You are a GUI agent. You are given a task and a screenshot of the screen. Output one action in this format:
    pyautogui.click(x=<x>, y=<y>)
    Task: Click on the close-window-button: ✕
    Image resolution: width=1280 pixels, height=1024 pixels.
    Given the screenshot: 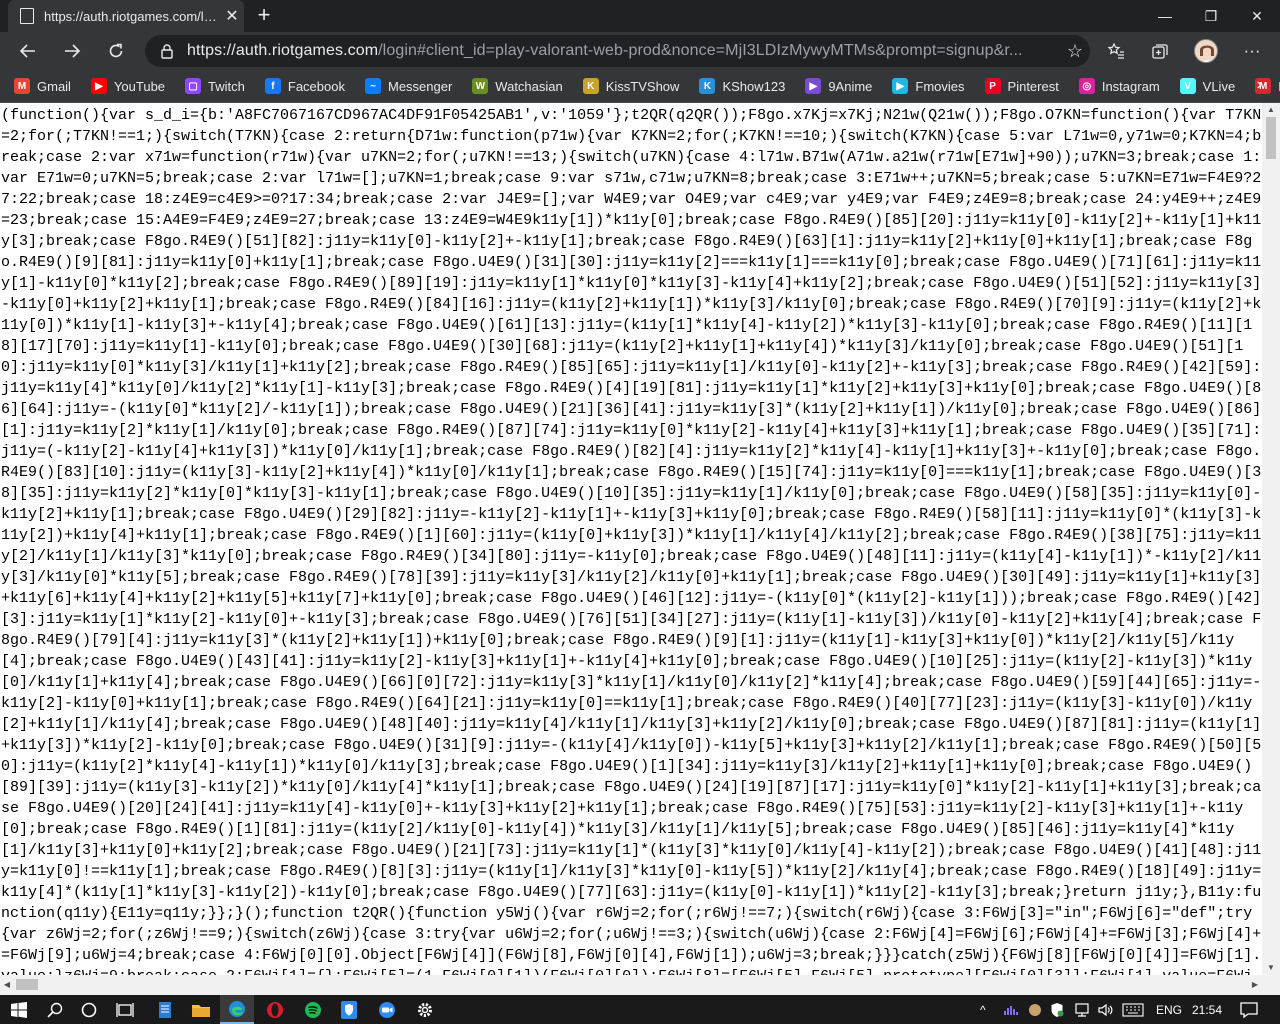 What is the action you would take?
    pyautogui.click(x=1257, y=16)
    